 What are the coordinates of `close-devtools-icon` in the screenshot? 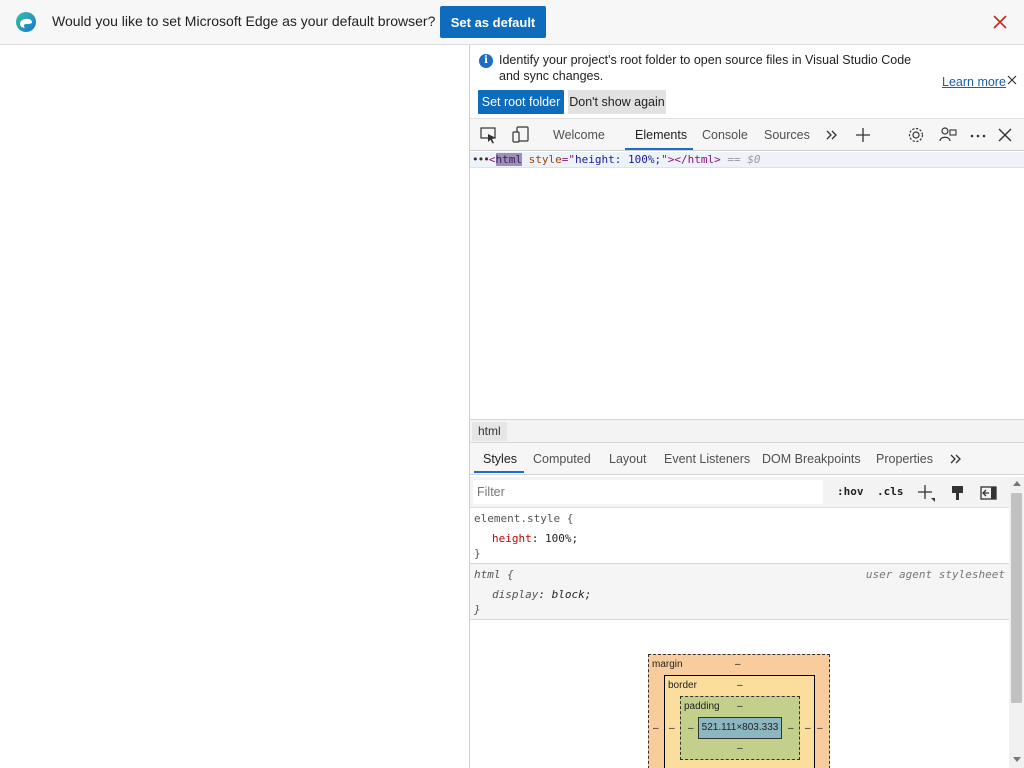 It's located at (1005, 135).